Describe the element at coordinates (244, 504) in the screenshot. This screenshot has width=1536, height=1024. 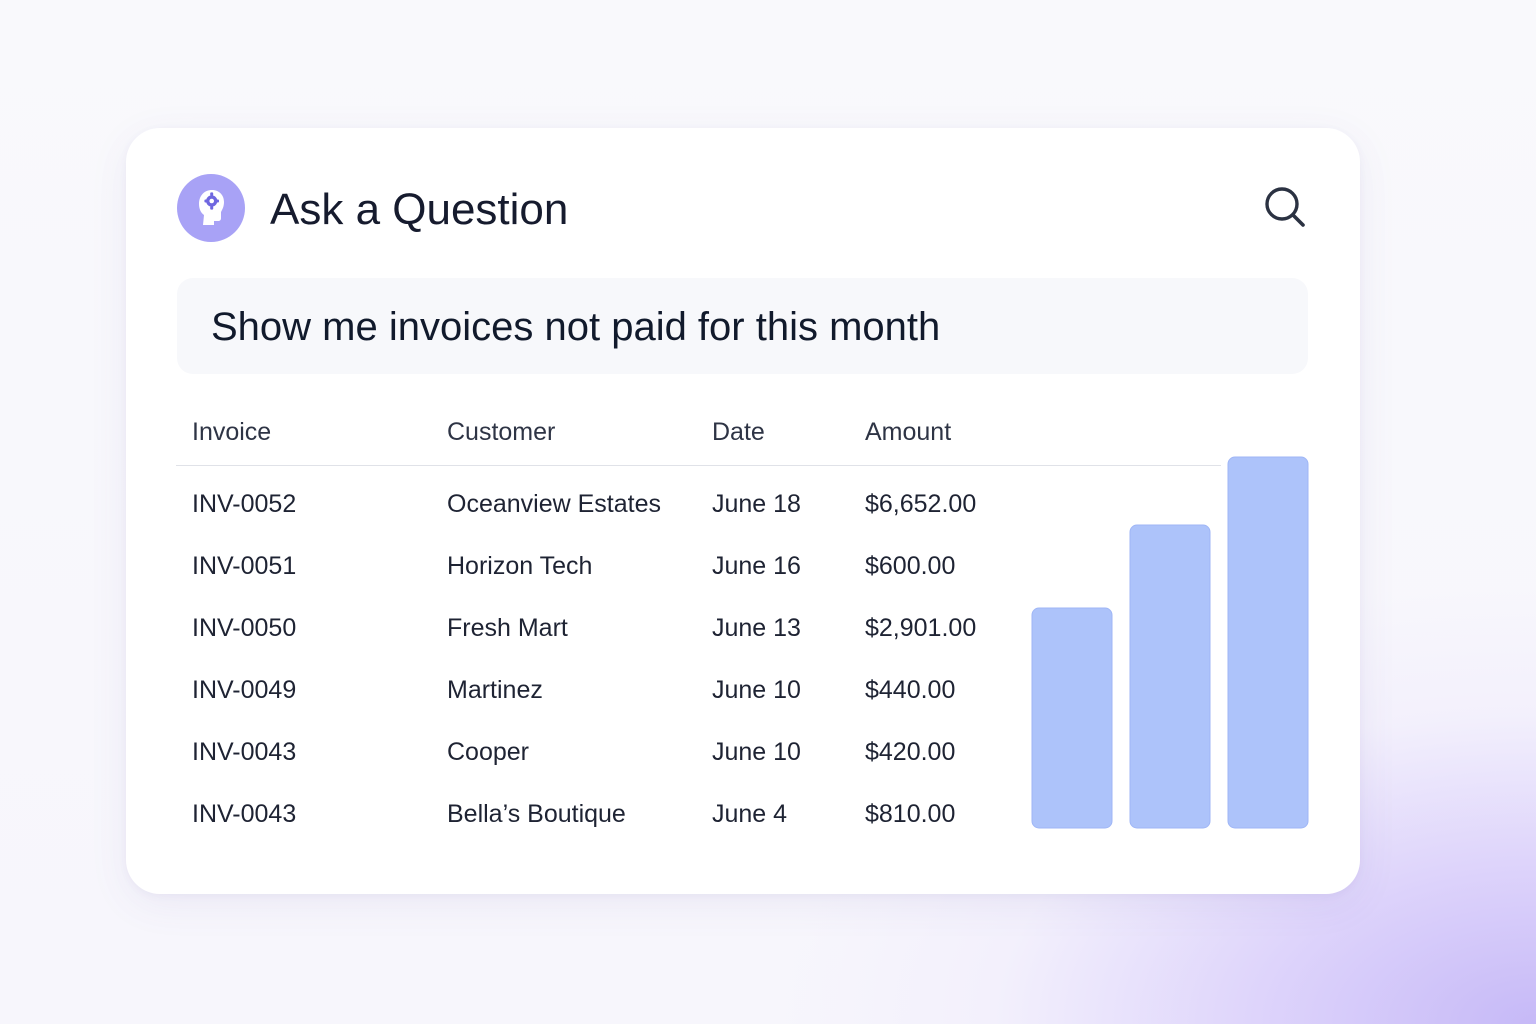
I see `invoice-cell: INV-0052` at that location.